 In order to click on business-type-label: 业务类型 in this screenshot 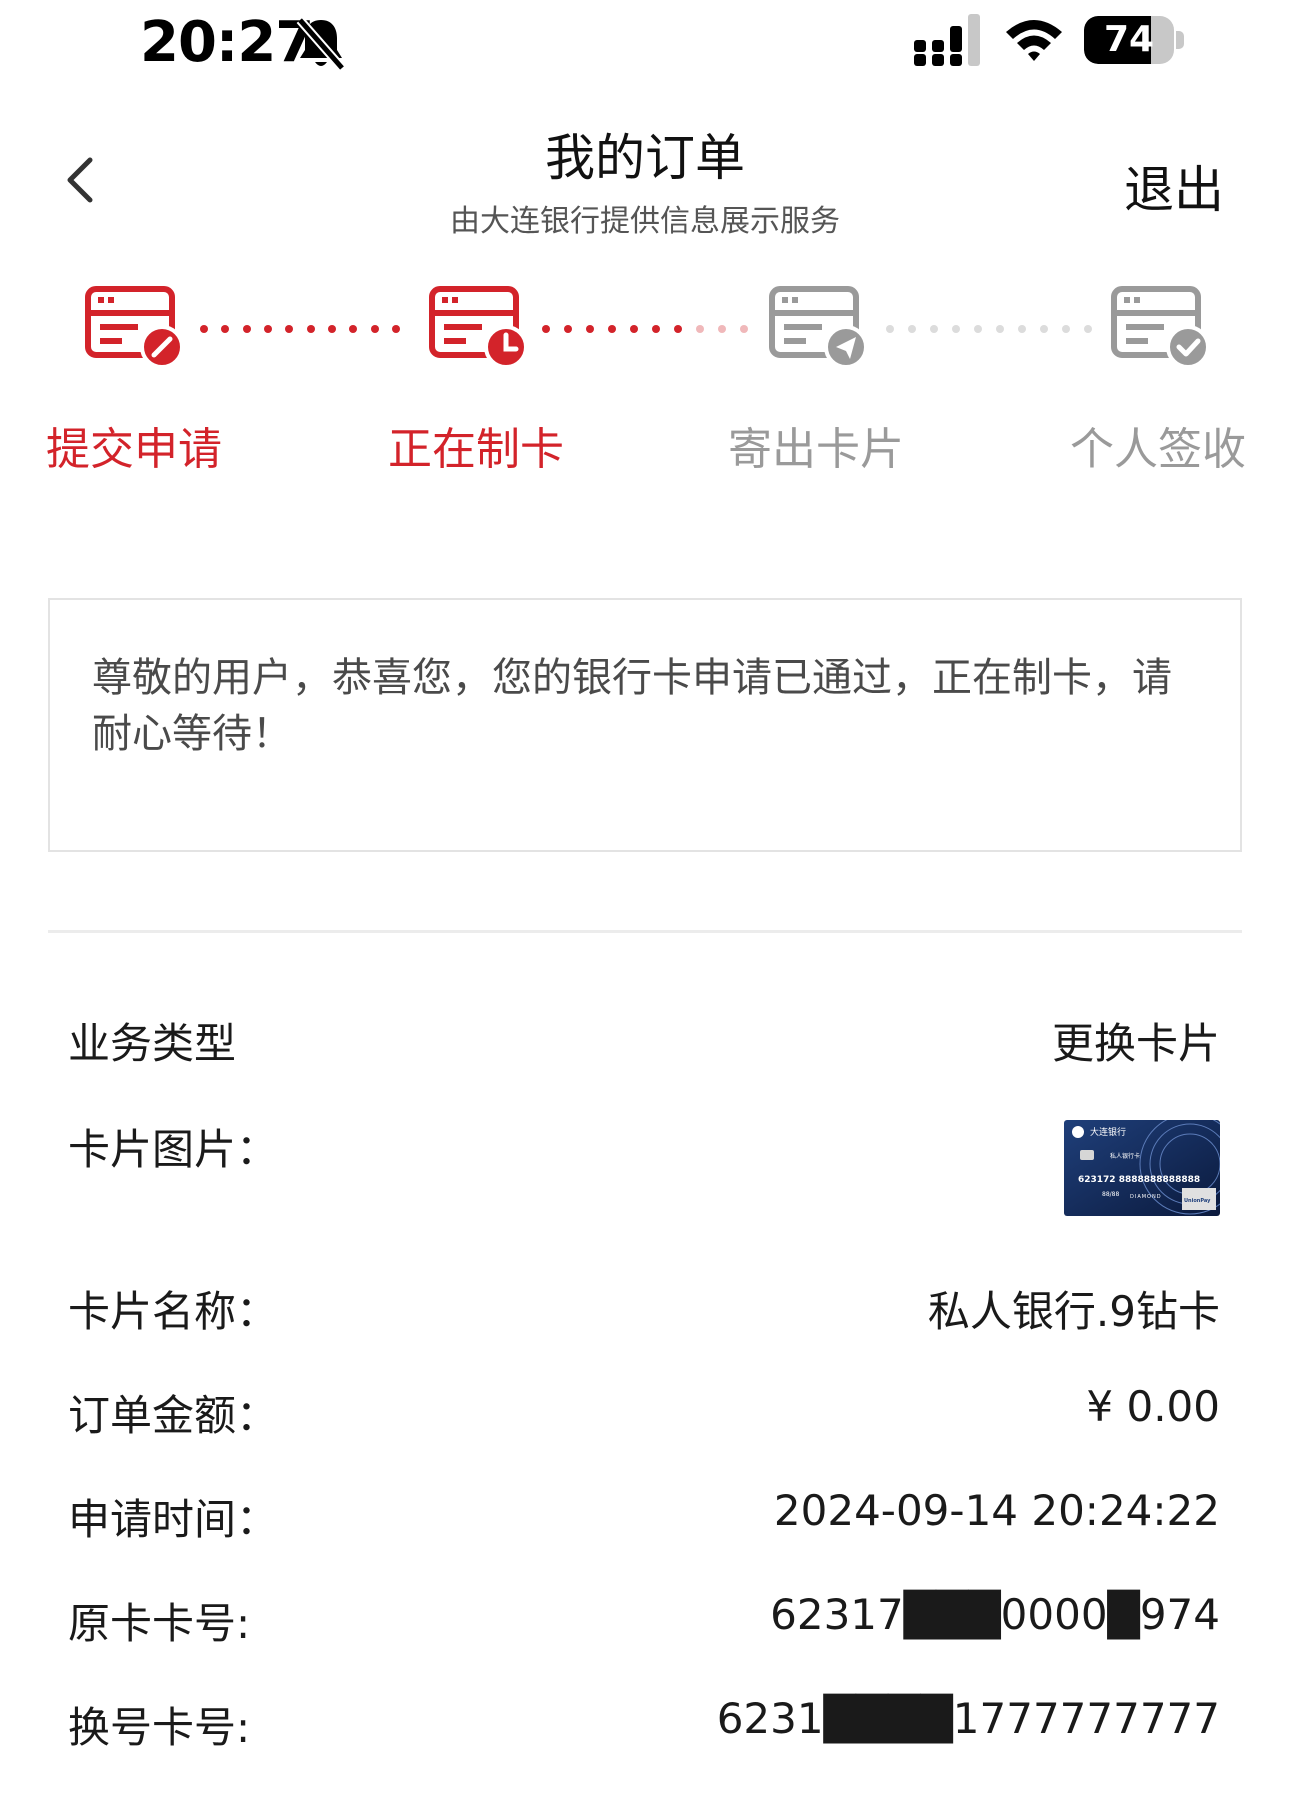, I will do `click(152, 1043)`.